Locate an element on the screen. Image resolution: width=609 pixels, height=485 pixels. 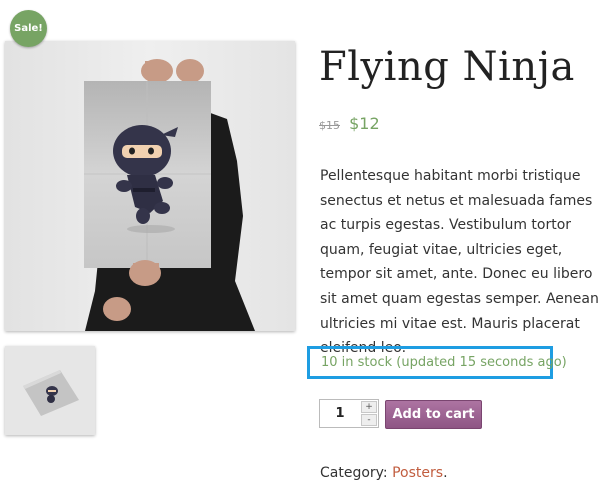
quantity-stepper: + - is located at coordinates (349, 413).